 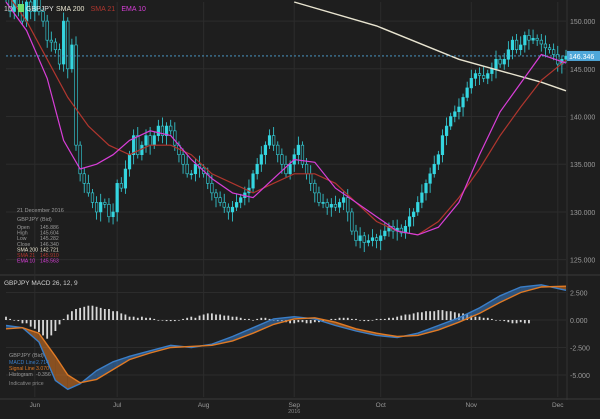 What do you see at coordinates (21, 8) in the screenshot?
I see `symbol-marker-icon` at bounding box center [21, 8].